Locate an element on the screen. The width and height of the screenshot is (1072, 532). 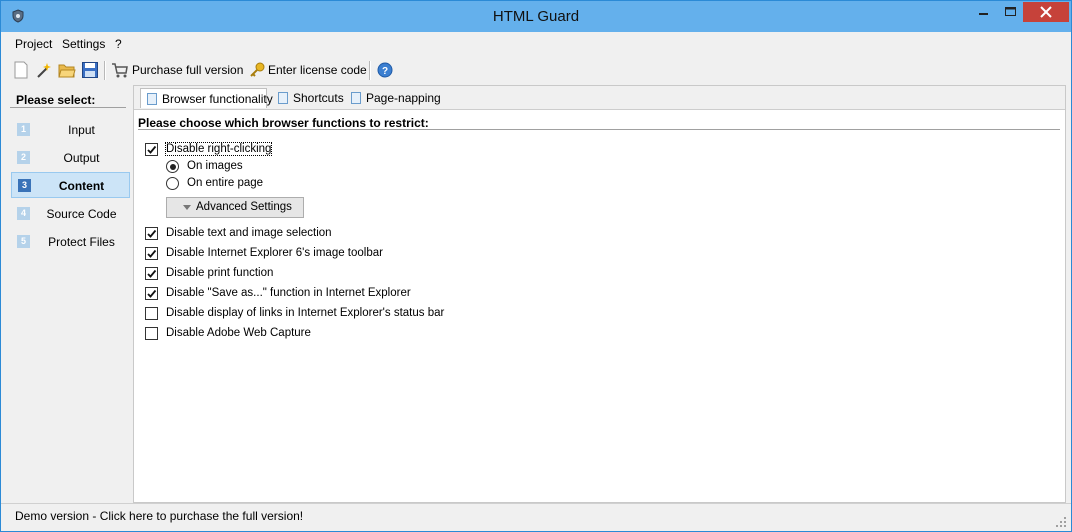
open-folder-icon is located at coordinates (67, 70).